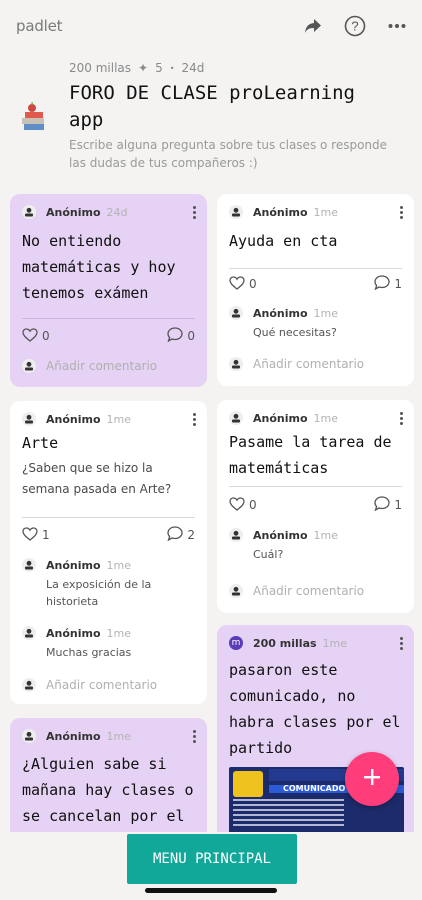  What do you see at coordinates (136, 68) in the screenshot?
I see `board-meta: 200 millas ✦ 5 • 24d` at bounding box center [136, 68].